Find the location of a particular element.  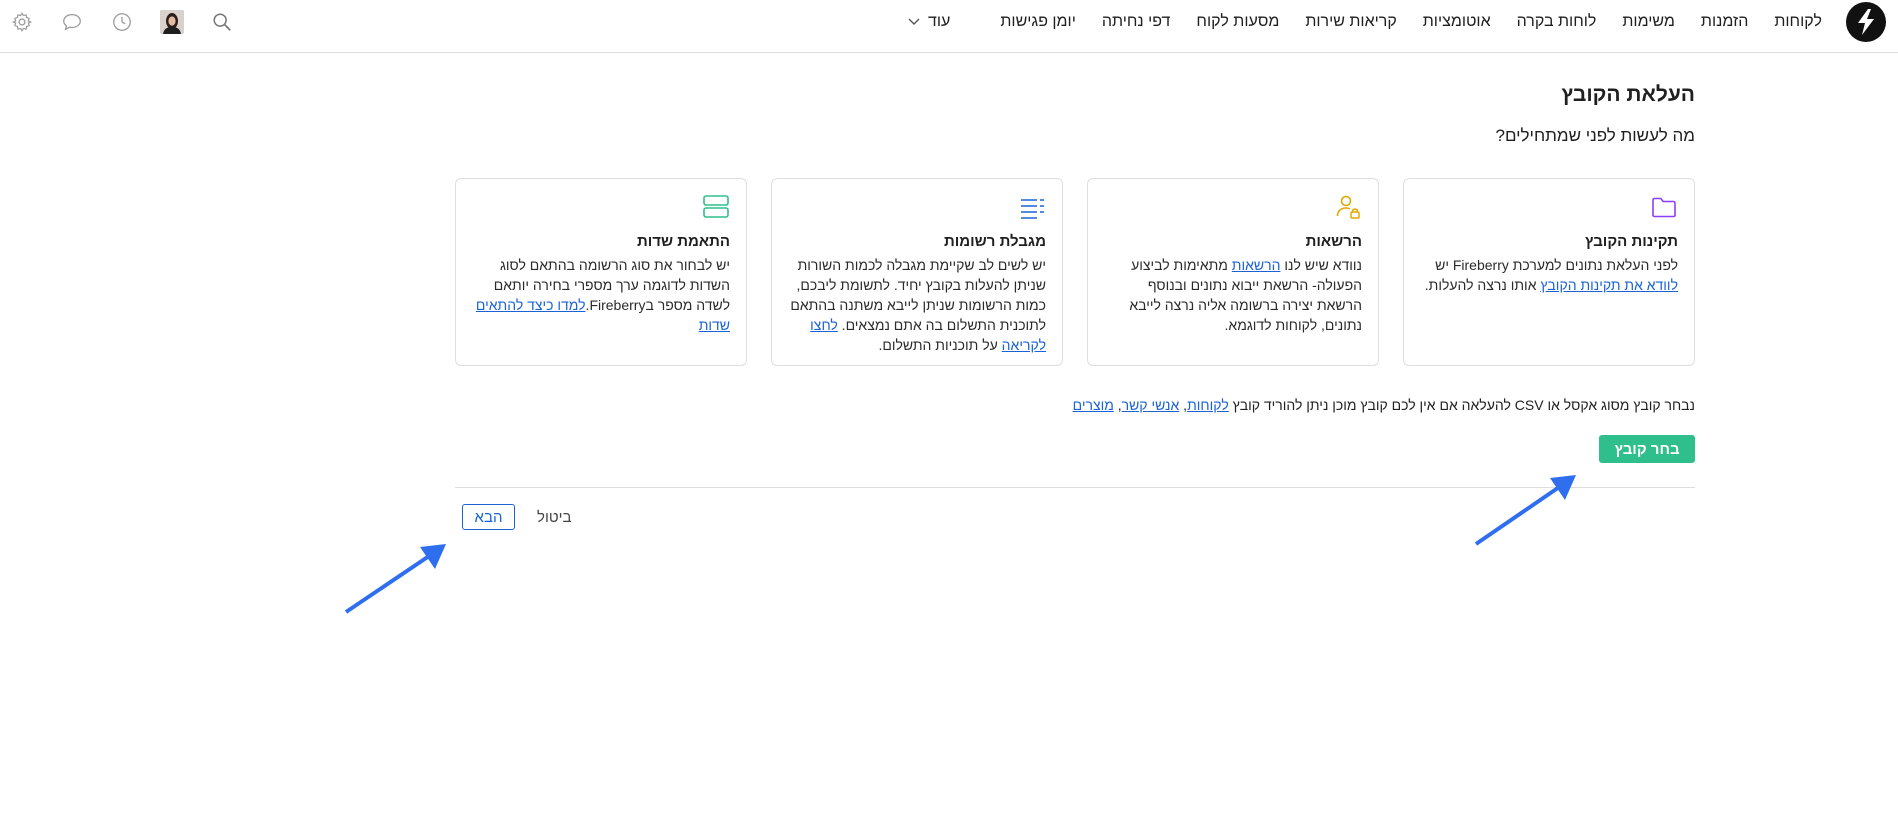

page-subtitle: מה לעשות לפני שמתחילים? is located at coordinates (1595, 135).